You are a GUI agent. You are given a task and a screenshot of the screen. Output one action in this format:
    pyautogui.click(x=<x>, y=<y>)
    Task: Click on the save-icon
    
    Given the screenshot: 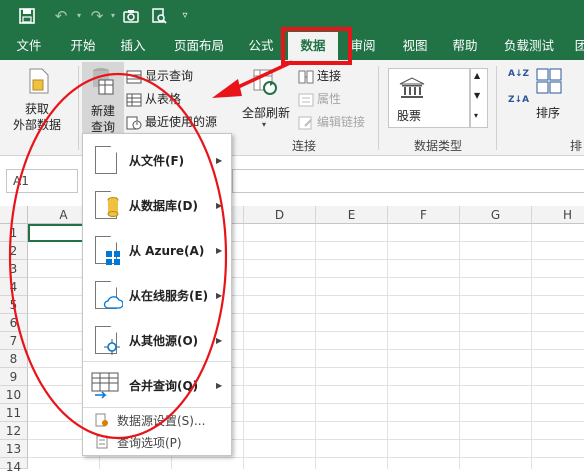 What is the action you would take?
    pyautogui.click(x=27, y=16)
    